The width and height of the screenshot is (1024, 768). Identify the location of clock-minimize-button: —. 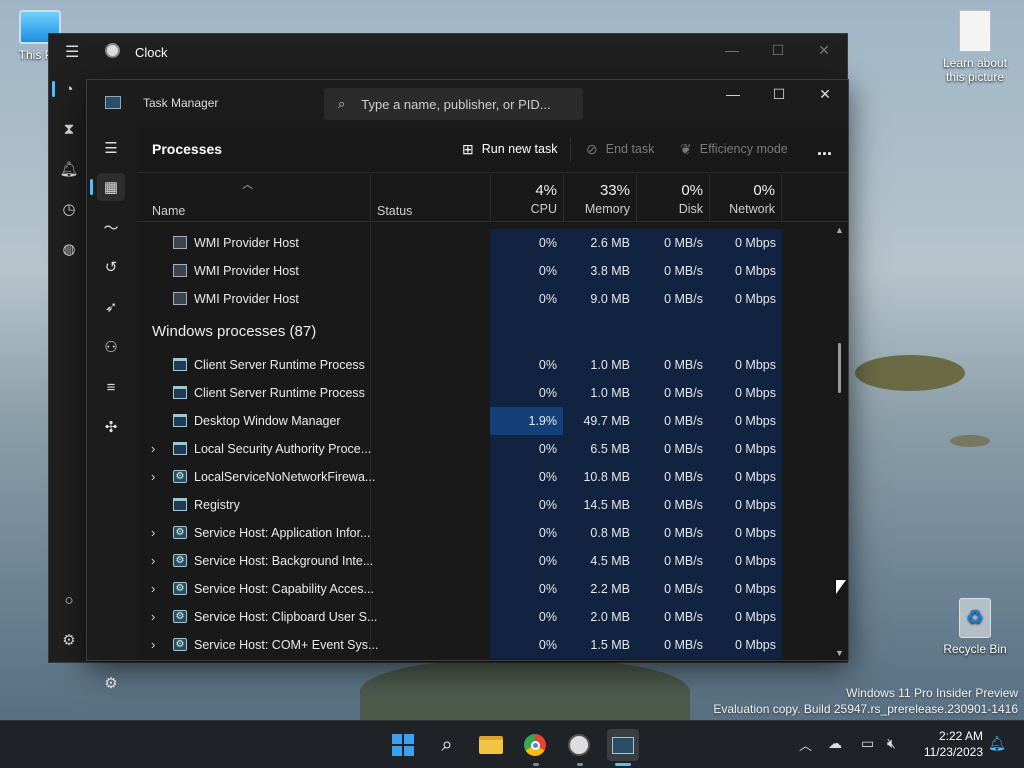
(732, 50).